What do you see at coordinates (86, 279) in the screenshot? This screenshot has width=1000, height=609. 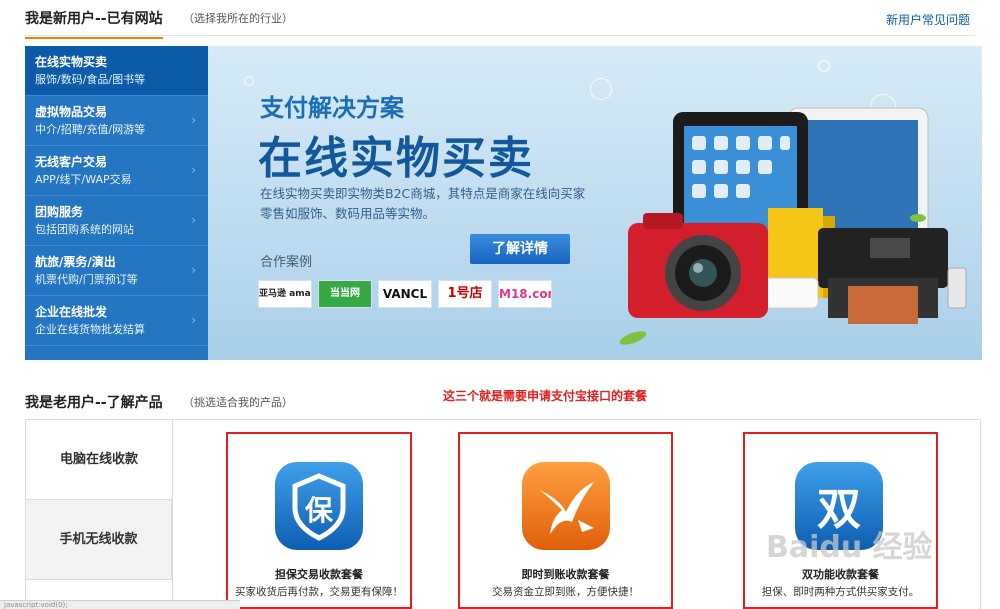 I see `sidebar-item-desc: 机票代购/门票预订等` at bounding box center [86, 279].